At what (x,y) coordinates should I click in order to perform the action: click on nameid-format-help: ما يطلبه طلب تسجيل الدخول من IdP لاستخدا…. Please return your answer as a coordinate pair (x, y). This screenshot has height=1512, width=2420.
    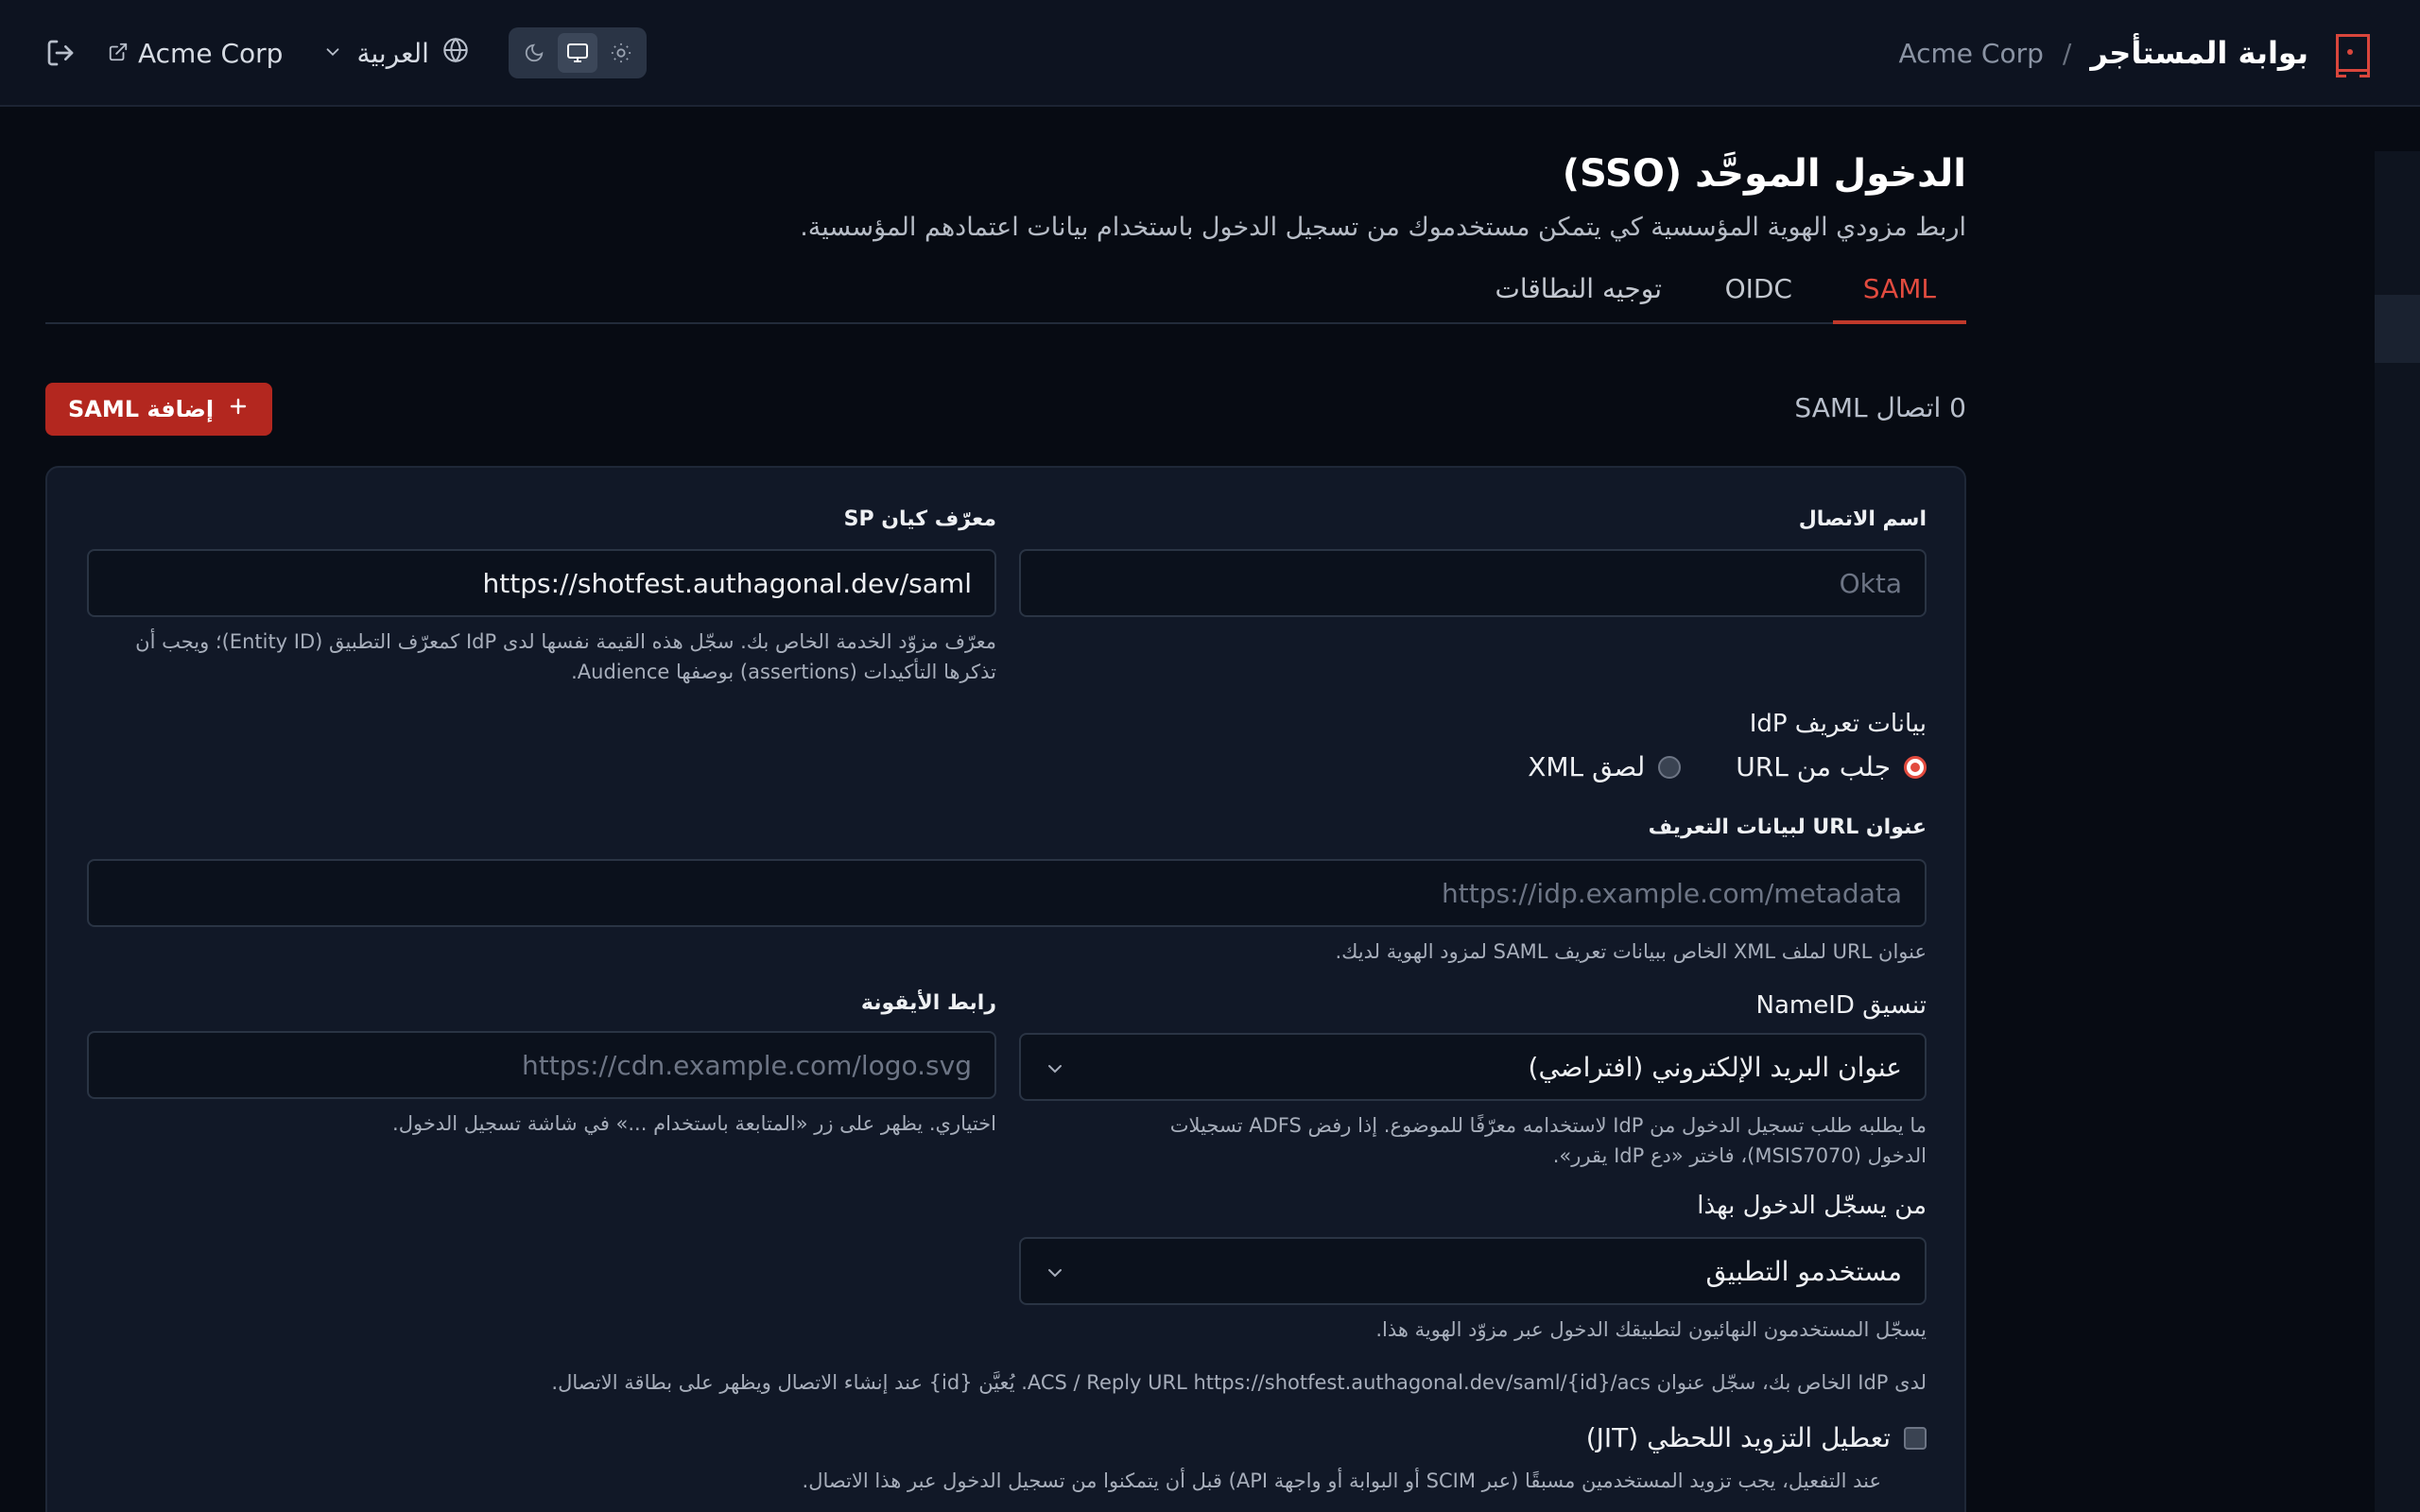
    Looking at the image, I should click on (1473, 1140).